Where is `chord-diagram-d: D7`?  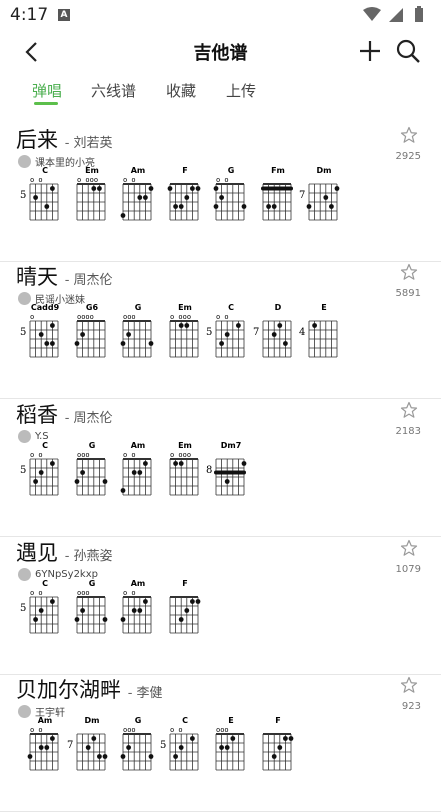 chord-diagram-d: D7 is located at coordinates (272, 349).